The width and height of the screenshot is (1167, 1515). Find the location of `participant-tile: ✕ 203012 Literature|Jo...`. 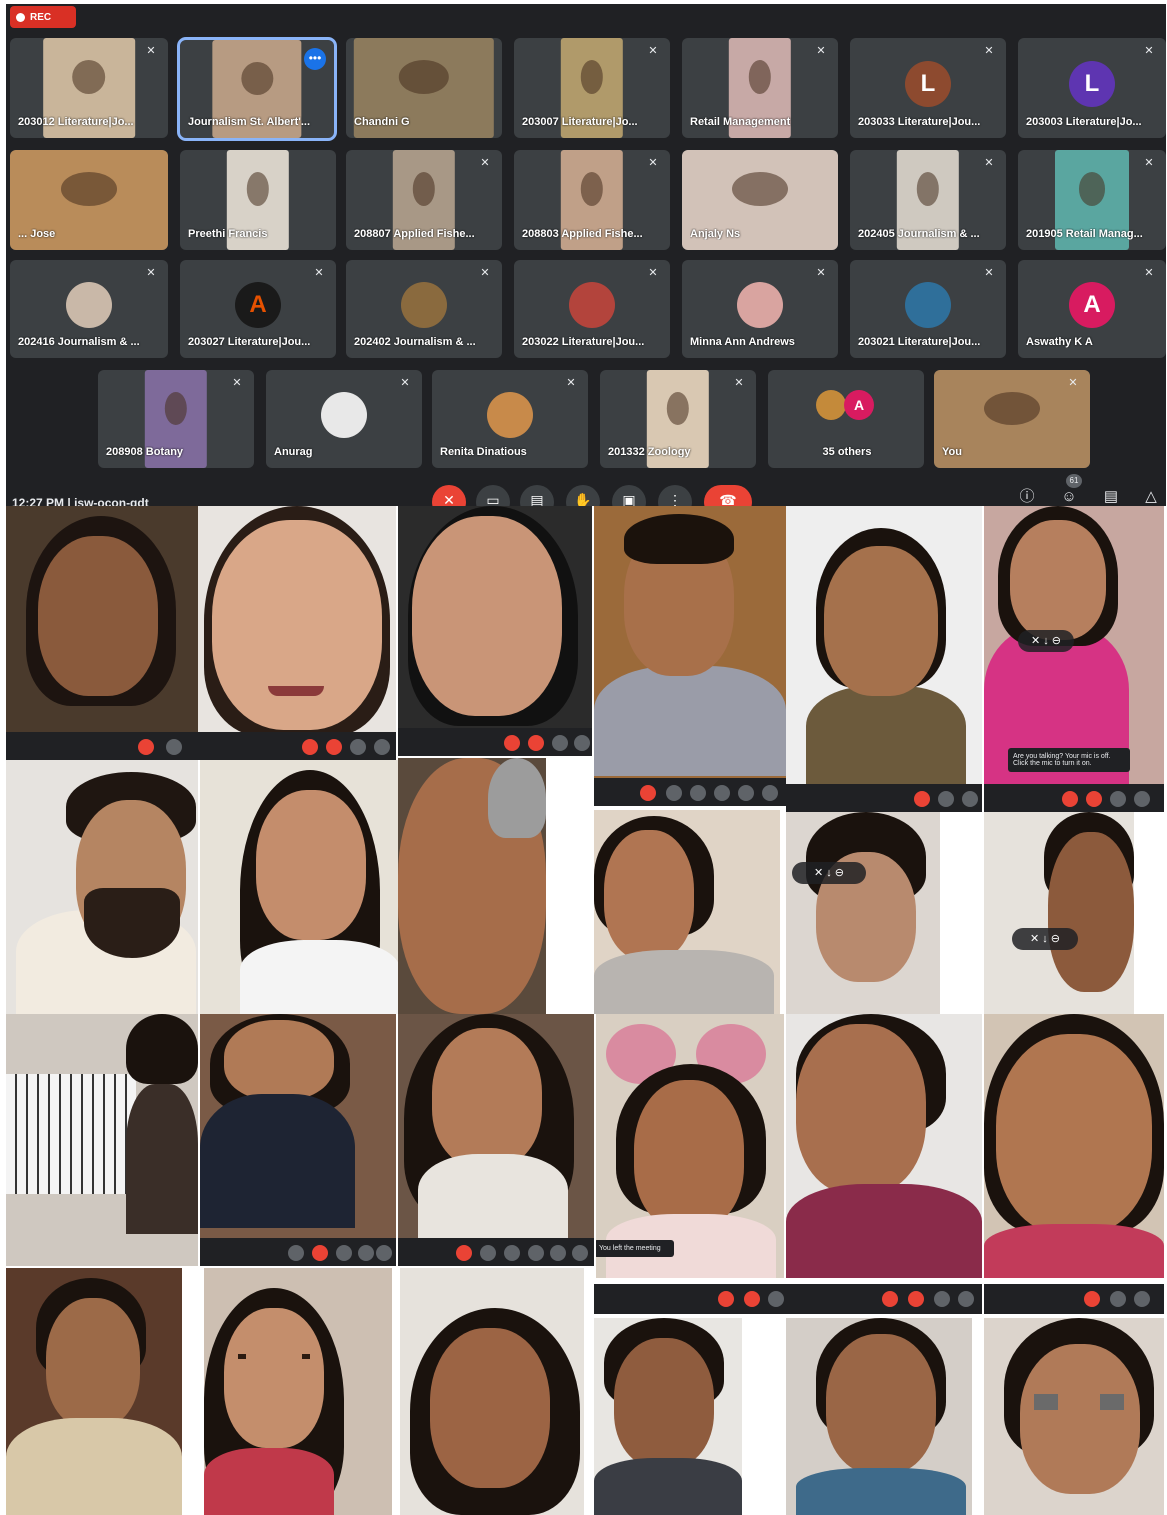

participant-tile: ✕ 203012 Literature|Jo... is located at coordinates (89, 88).